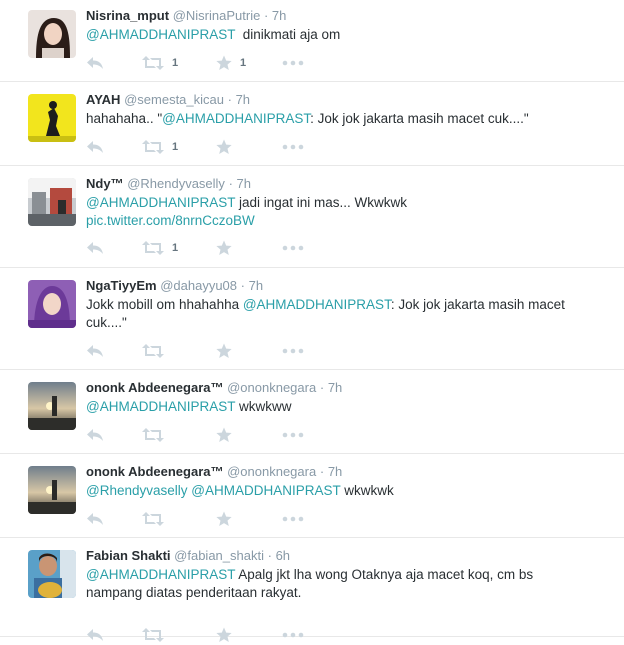  Describe the element at coordinates (105, 183) in the screenshot. I see `tweet-fullname: Ndy™` at that location.